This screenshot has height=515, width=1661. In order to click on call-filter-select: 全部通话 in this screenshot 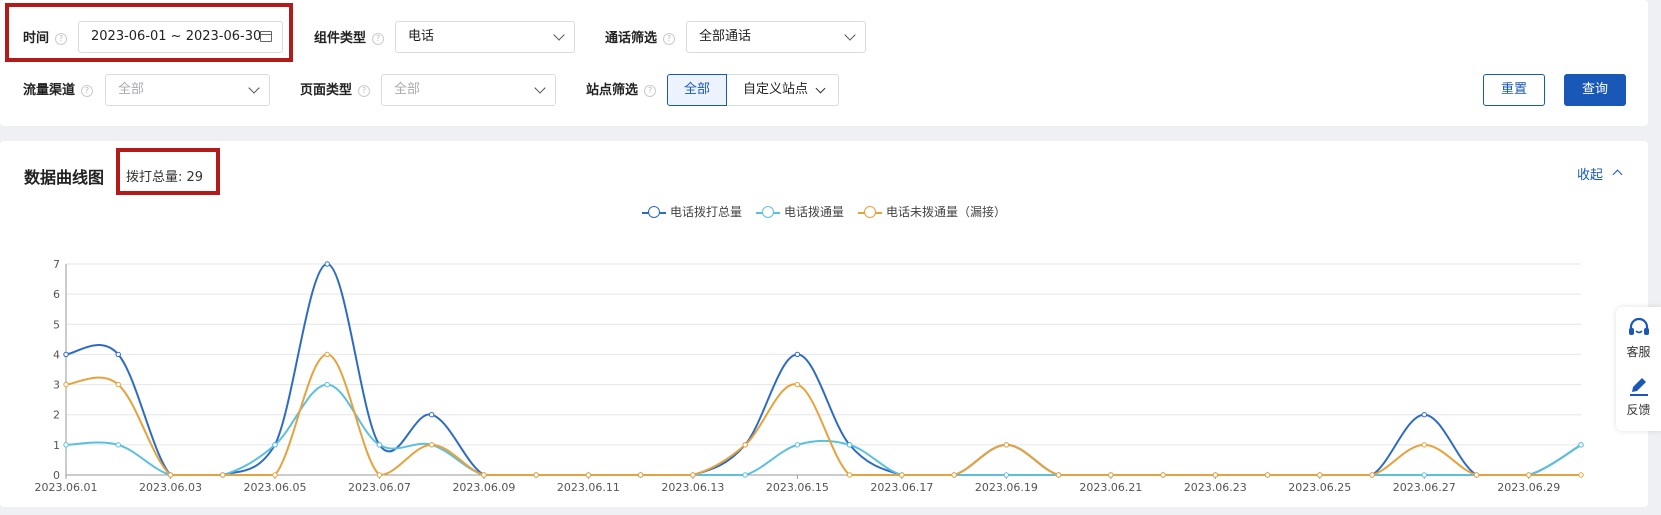, I will do `click(776, 37)`.